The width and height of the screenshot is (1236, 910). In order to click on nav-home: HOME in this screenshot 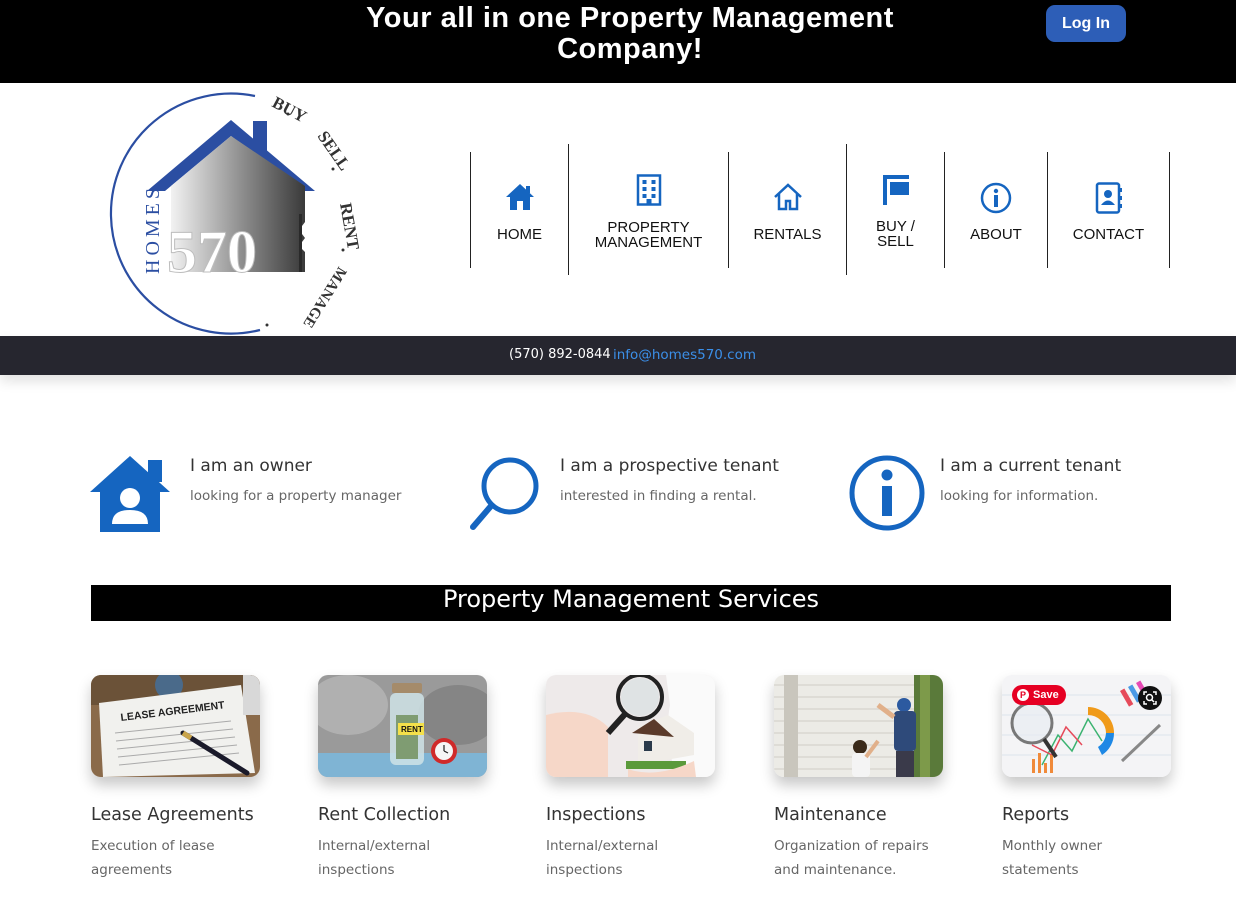, I will do `click(519, 212)`.